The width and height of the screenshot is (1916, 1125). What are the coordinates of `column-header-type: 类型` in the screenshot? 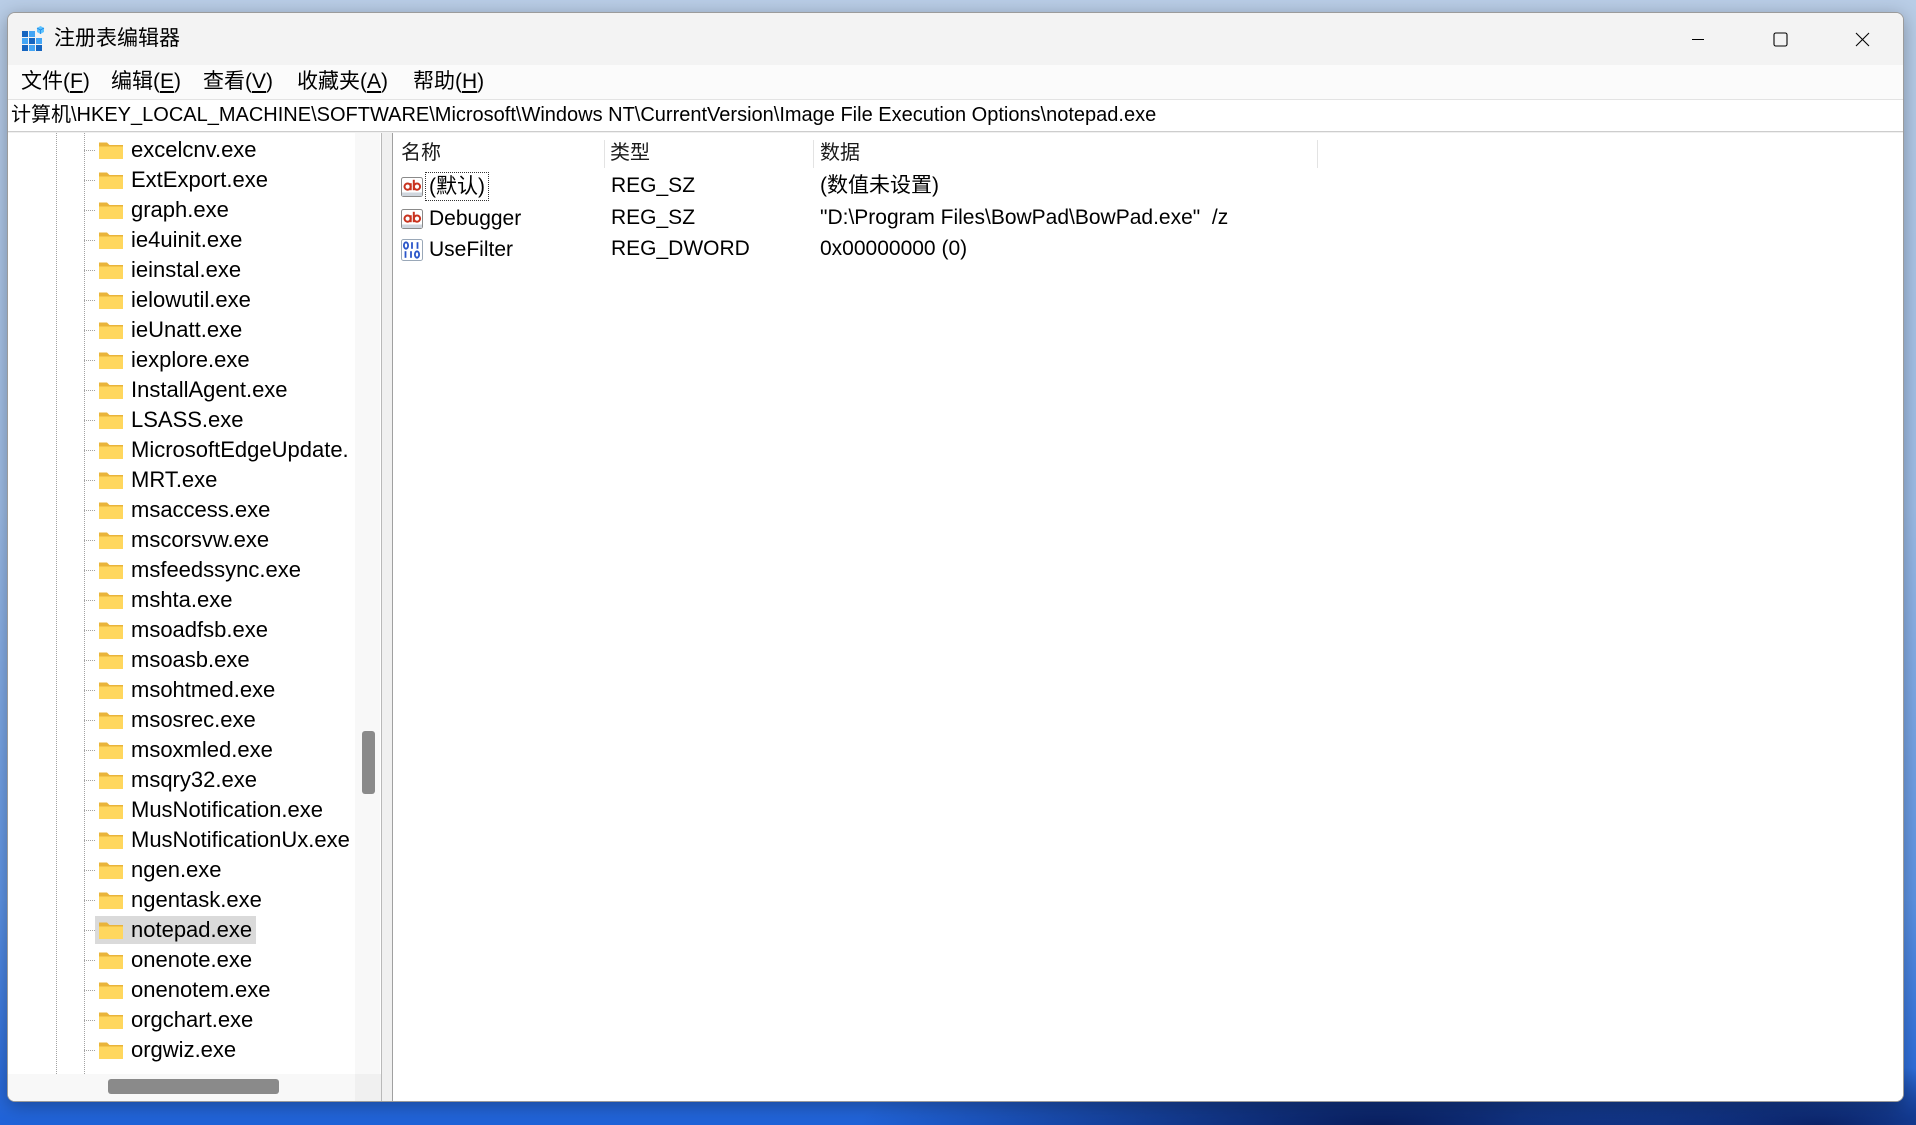 It's located at (630, 153).